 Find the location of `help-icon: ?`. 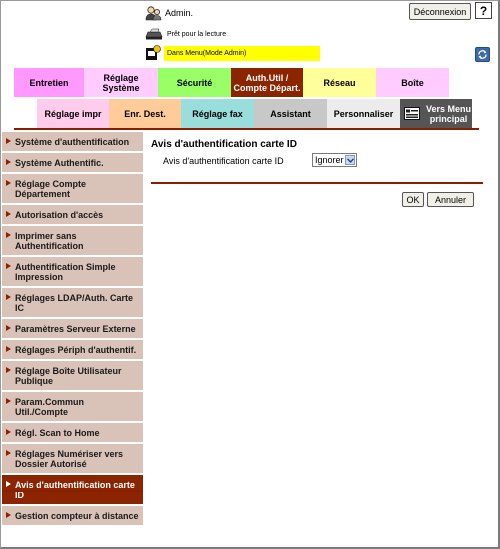

help-icon: ? is located at coordinates (483, 10).